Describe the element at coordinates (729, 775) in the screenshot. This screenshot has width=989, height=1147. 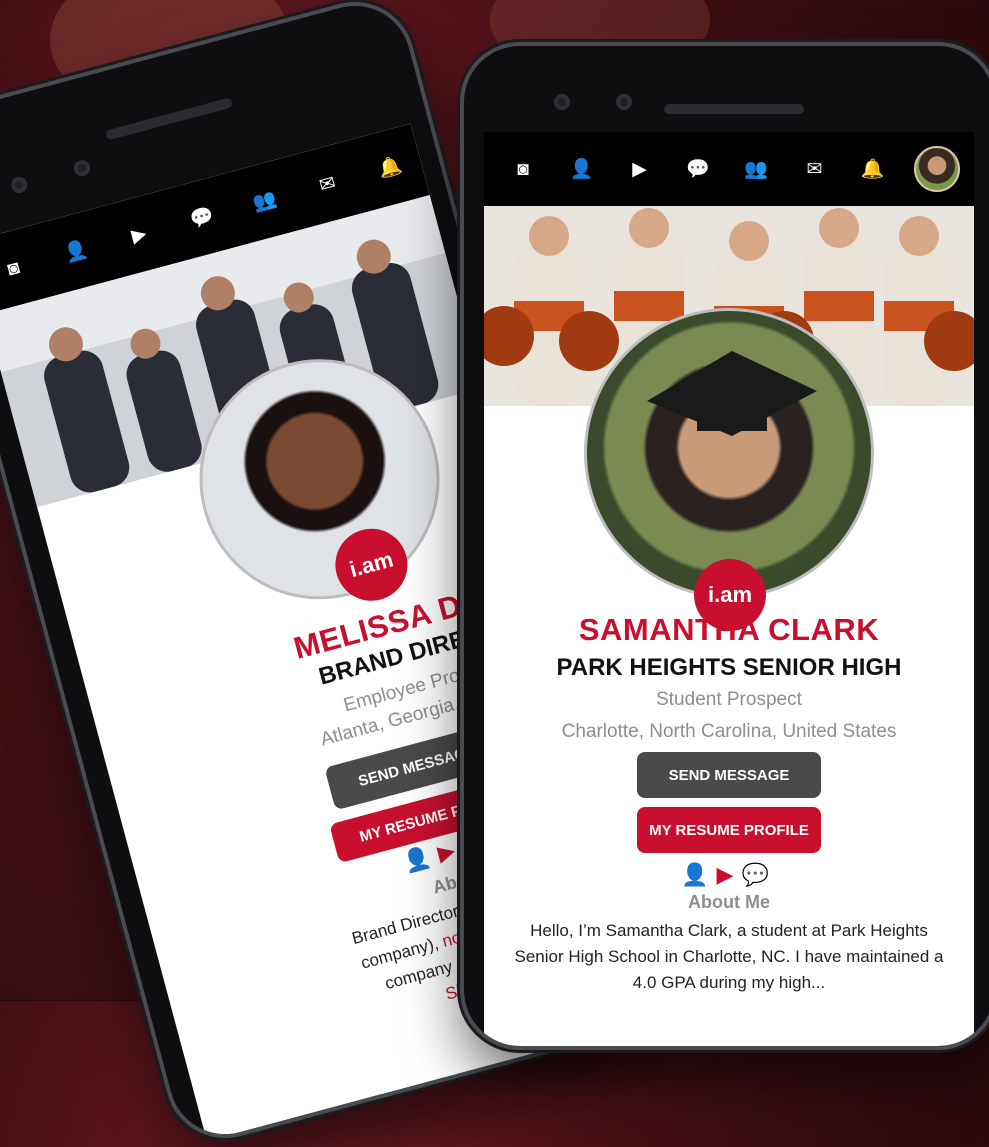
I see `send-message-button: SEND MESSAGE` at that location.